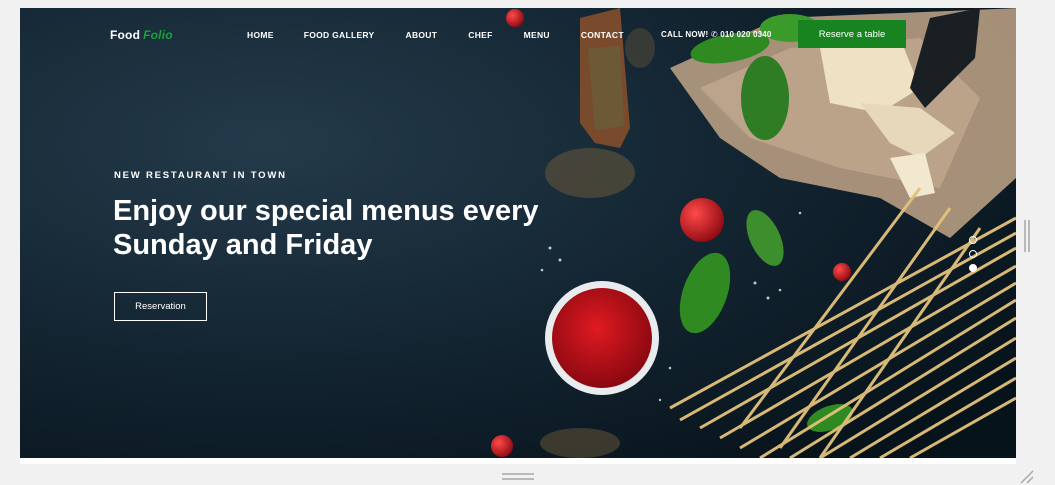 The image size is (1055, 485). What do you see at coordinates (1026, 476) in the screenshot?
I see `resize-grip-icon` at bounding box center [1026, 476].